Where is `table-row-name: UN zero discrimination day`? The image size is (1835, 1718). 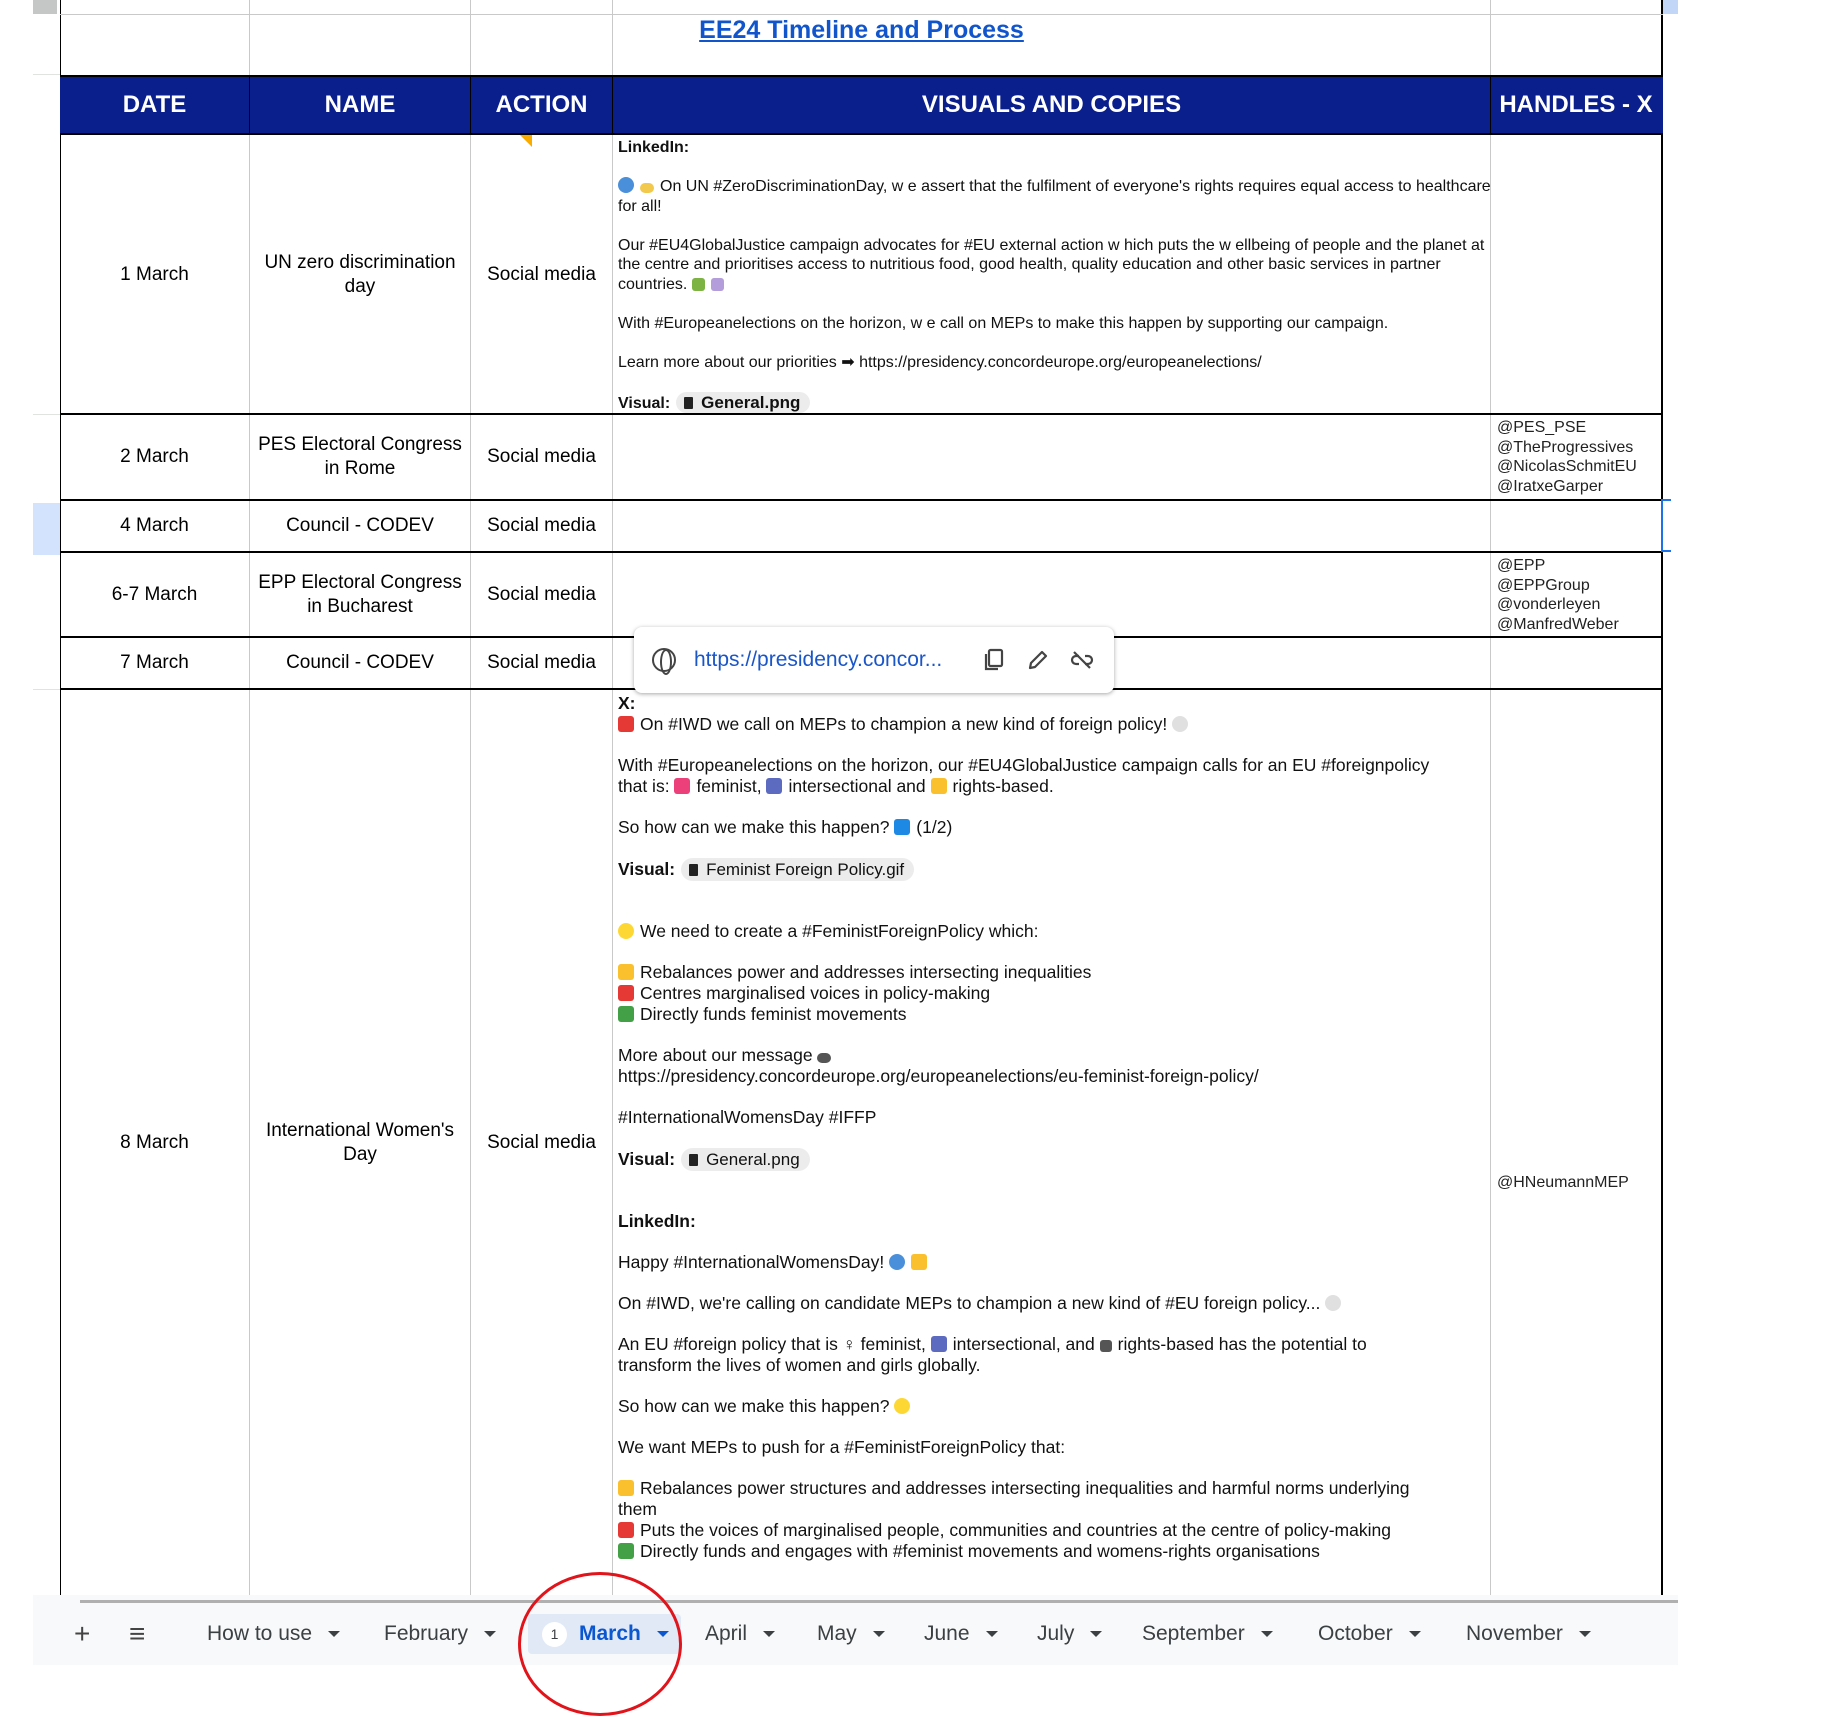
table-row-name: UN zero discrimination day is located at coordinates (360, 275).